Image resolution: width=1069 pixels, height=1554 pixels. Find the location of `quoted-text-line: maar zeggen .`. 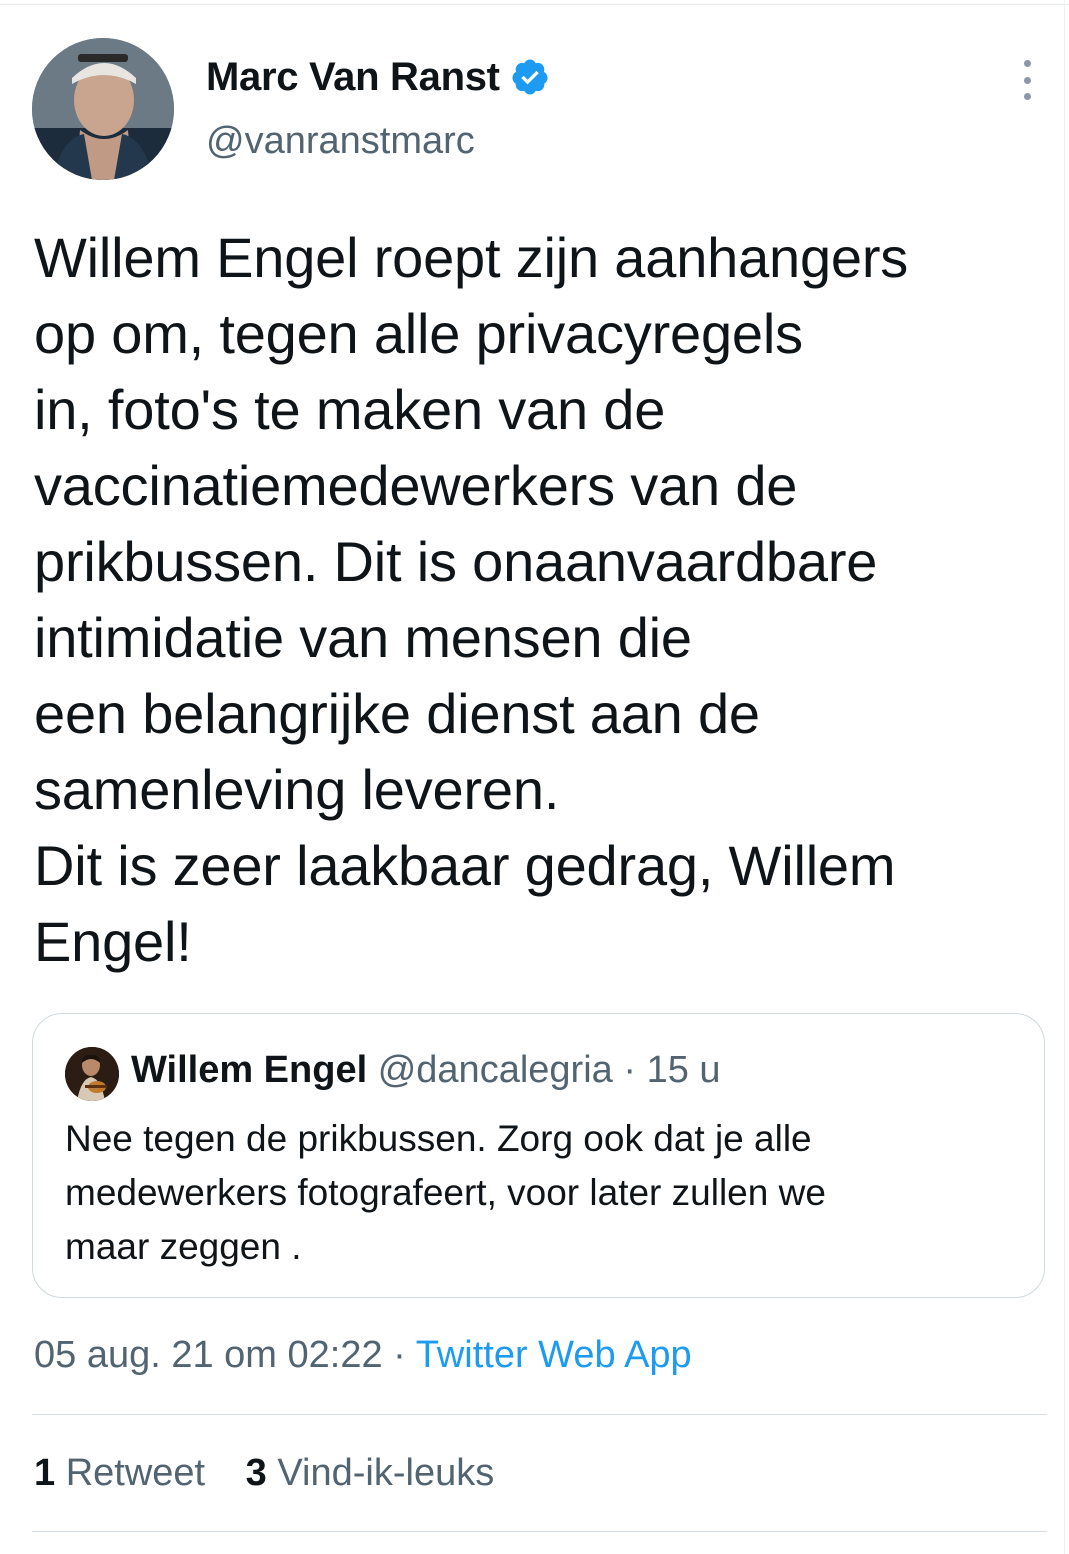

quoted-text-line: maar zeggen . is located at coordinates (183, 1246).